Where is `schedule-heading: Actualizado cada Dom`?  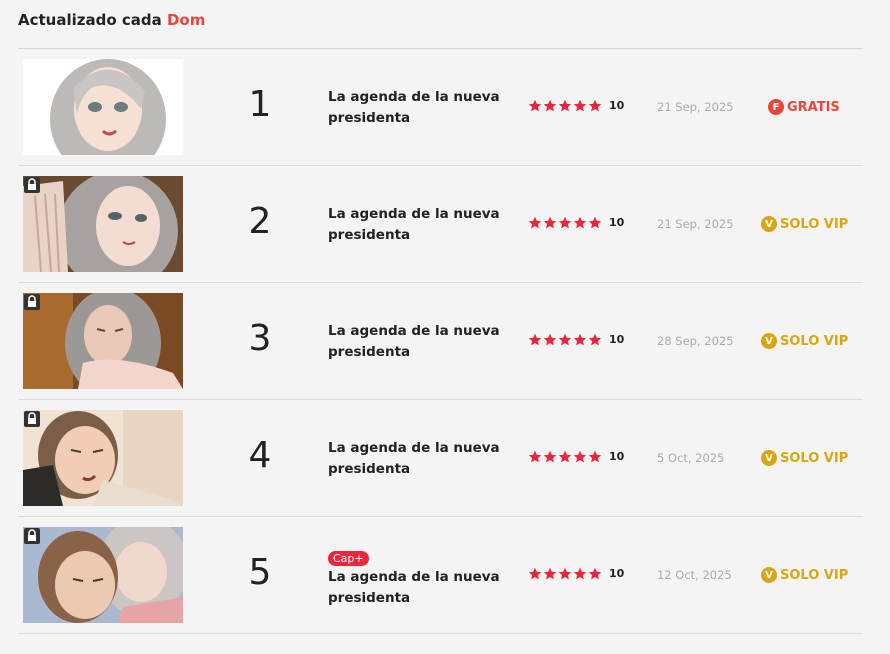 schedule-heading: Actualizado cada Dom is located at coordinates (111, 20).